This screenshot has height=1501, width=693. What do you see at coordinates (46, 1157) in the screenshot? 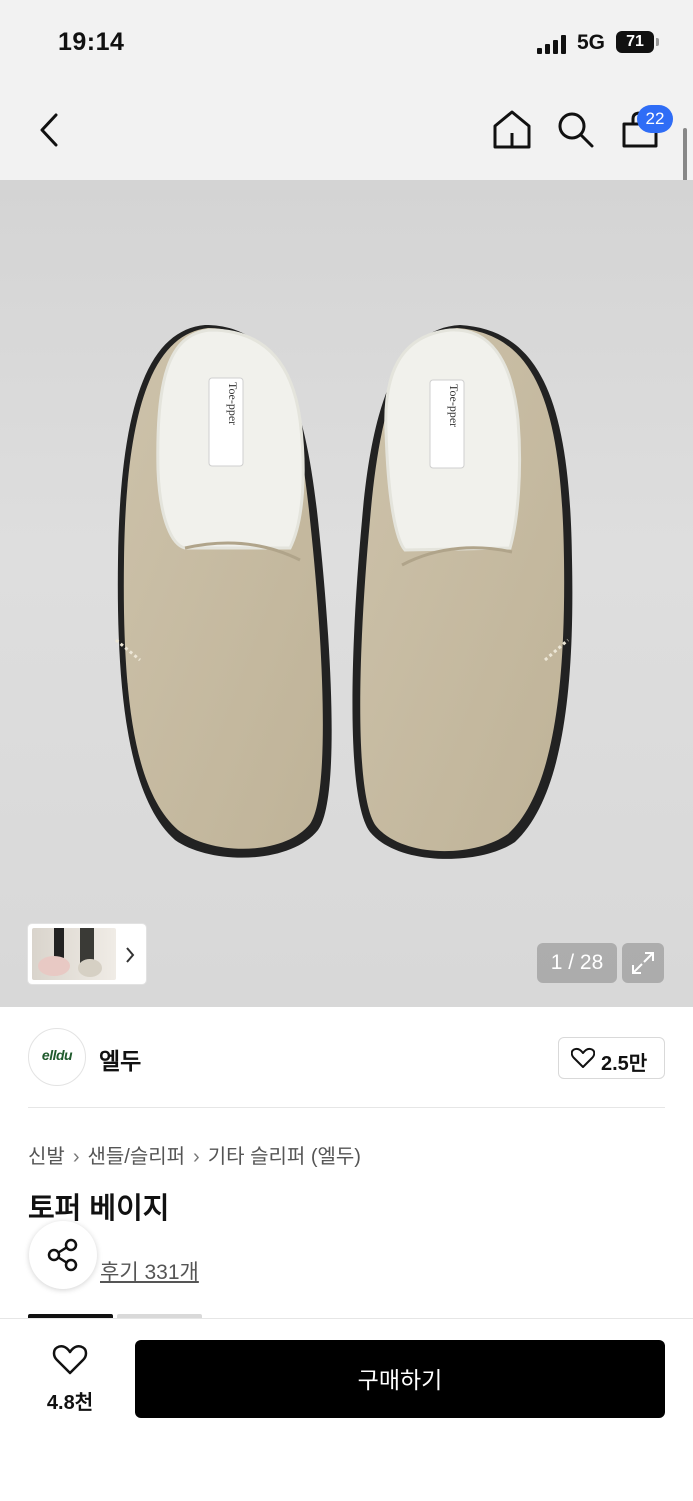
I see `breadcrumb-item-shoes: 신발` at bounding box center [46, 1157].